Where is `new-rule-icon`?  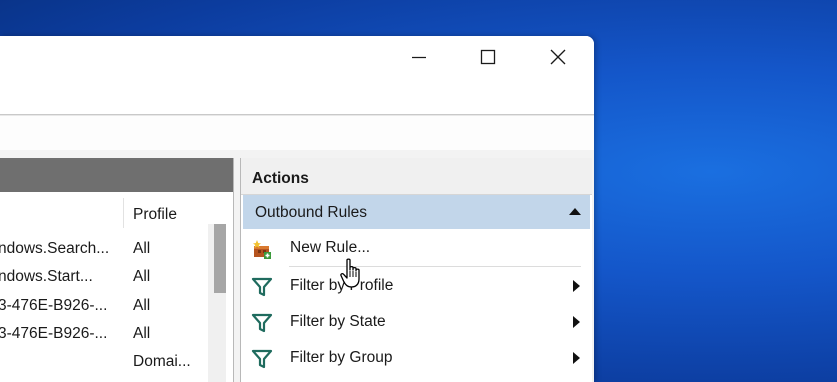
new-rule-icon is located at coordinates (262, 249).